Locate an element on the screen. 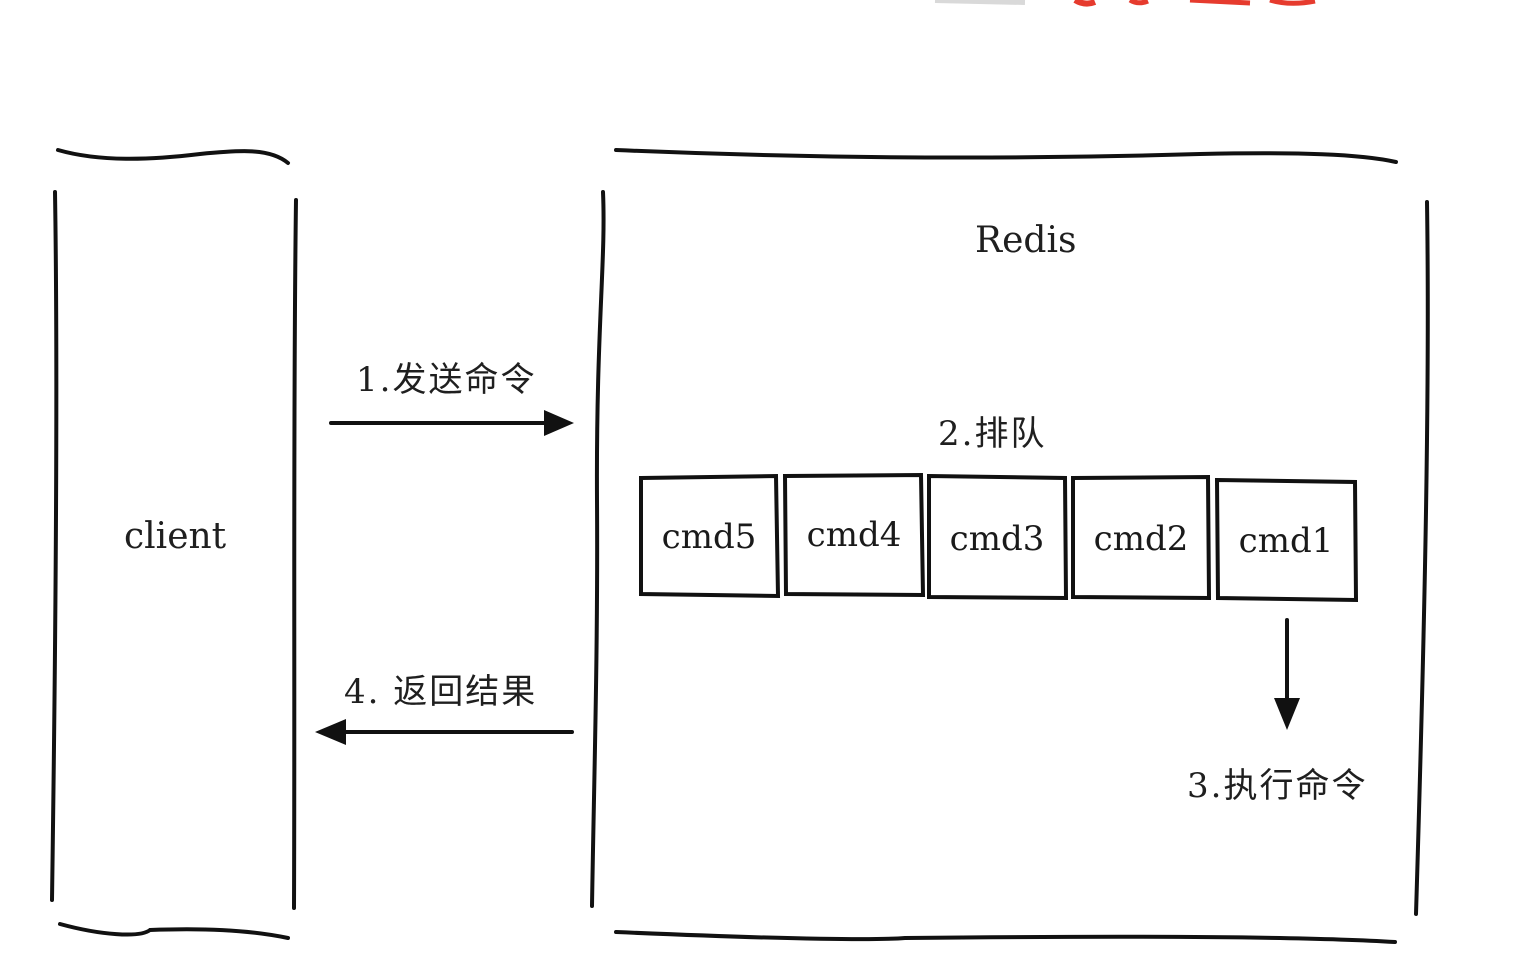 The image size is (1538, 980). queue-command-label: cmd2 is located at coordinates (1141, 539).